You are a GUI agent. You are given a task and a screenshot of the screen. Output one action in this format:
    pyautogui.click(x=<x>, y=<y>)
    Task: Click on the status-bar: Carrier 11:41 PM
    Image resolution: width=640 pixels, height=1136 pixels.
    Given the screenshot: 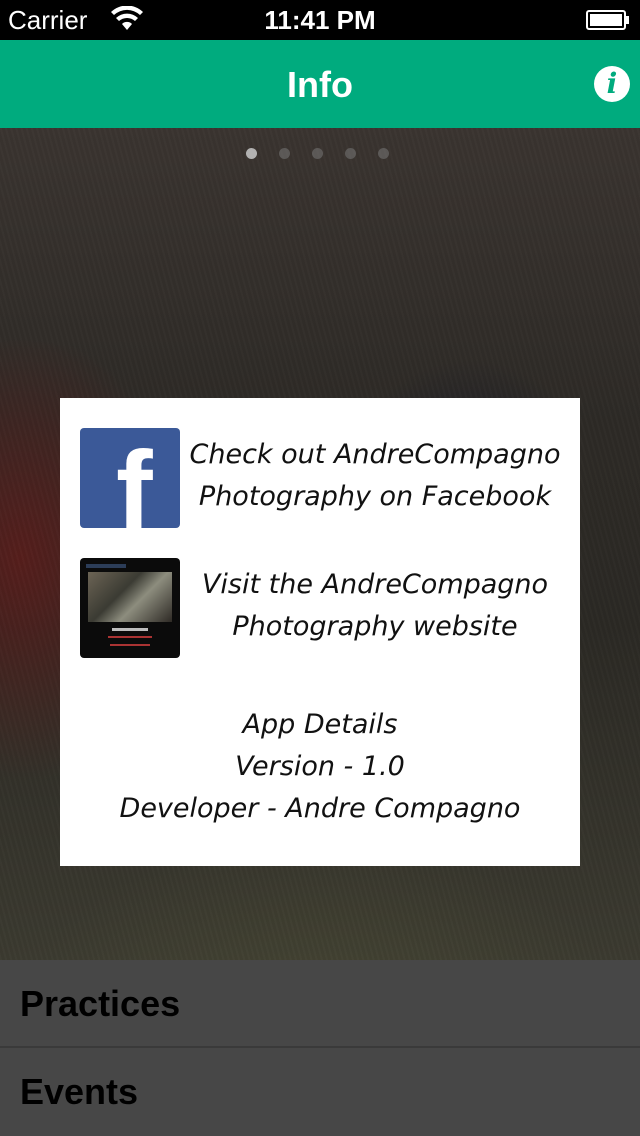 What is the action you would take?
    pyautogui.click(x=320, y=20)
    